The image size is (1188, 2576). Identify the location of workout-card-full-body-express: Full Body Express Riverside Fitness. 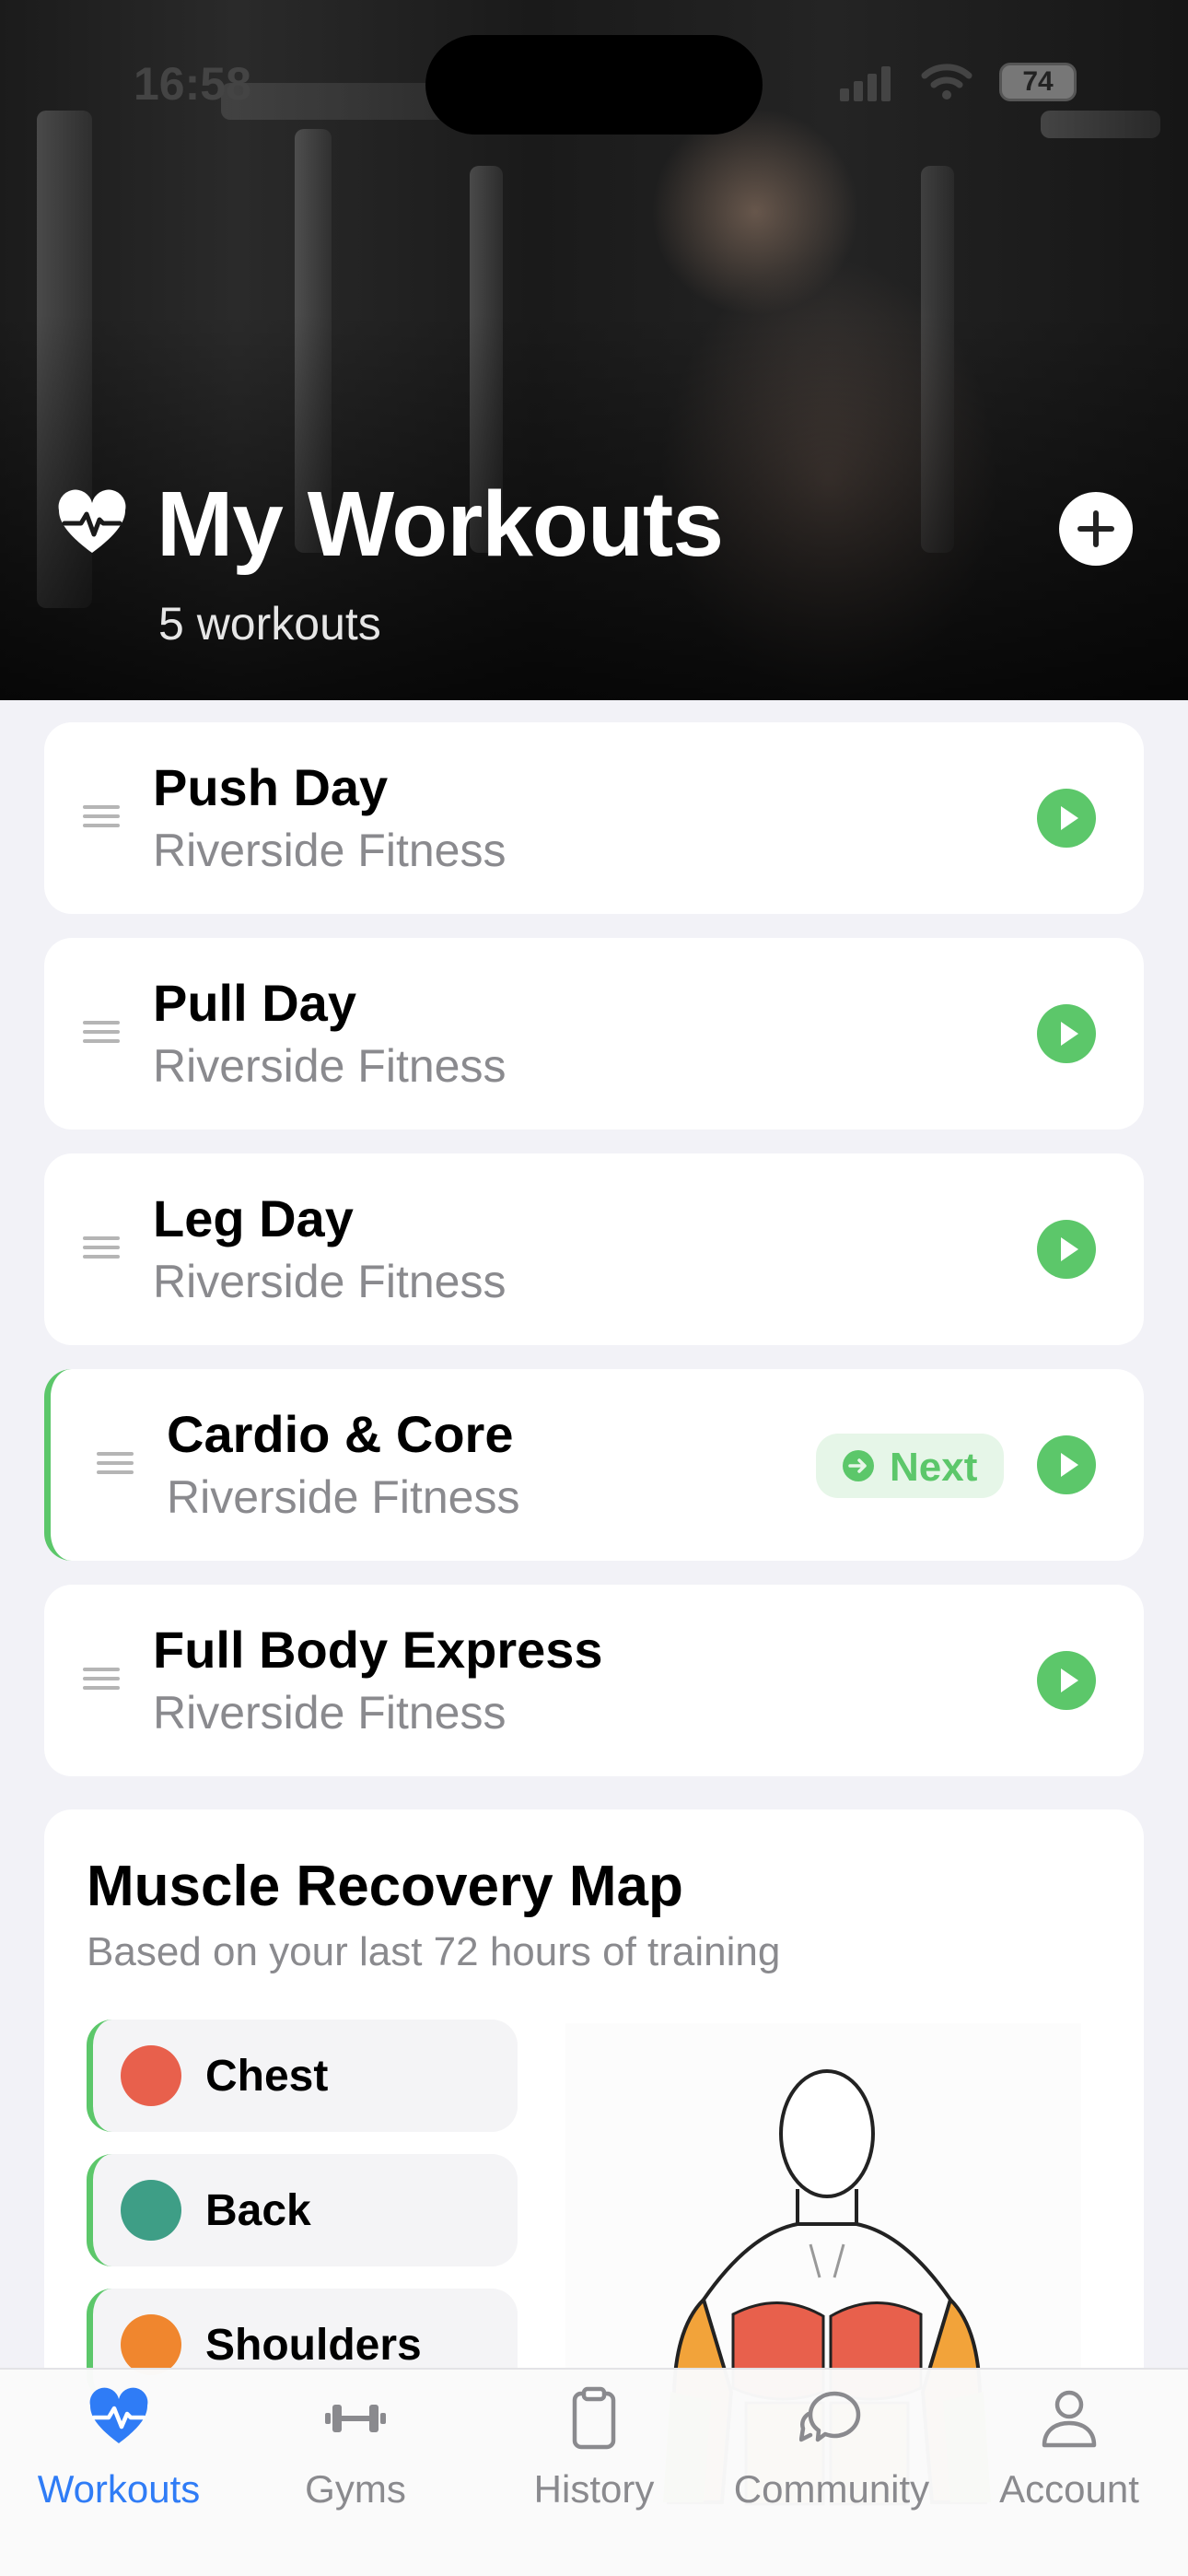
(594, 1680).